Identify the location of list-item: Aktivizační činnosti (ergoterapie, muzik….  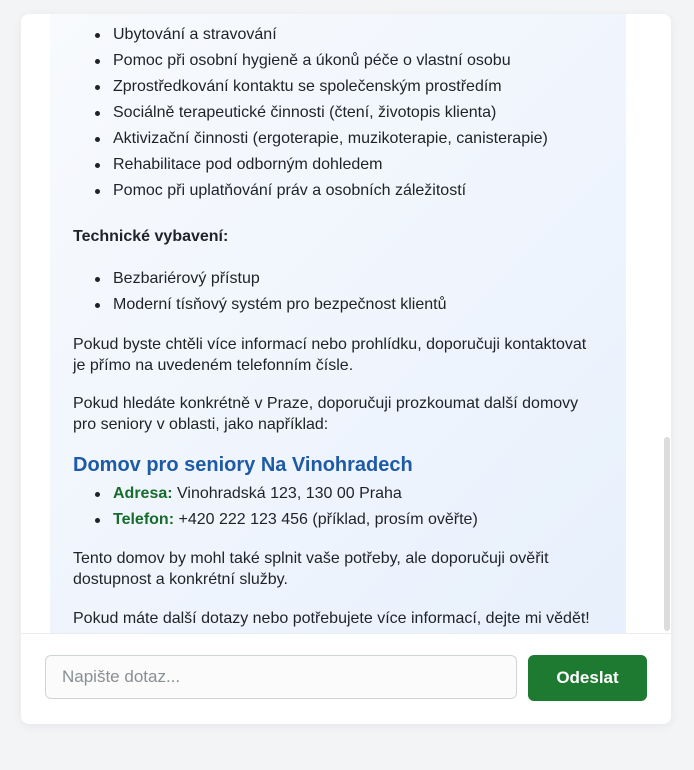
(338, 139).